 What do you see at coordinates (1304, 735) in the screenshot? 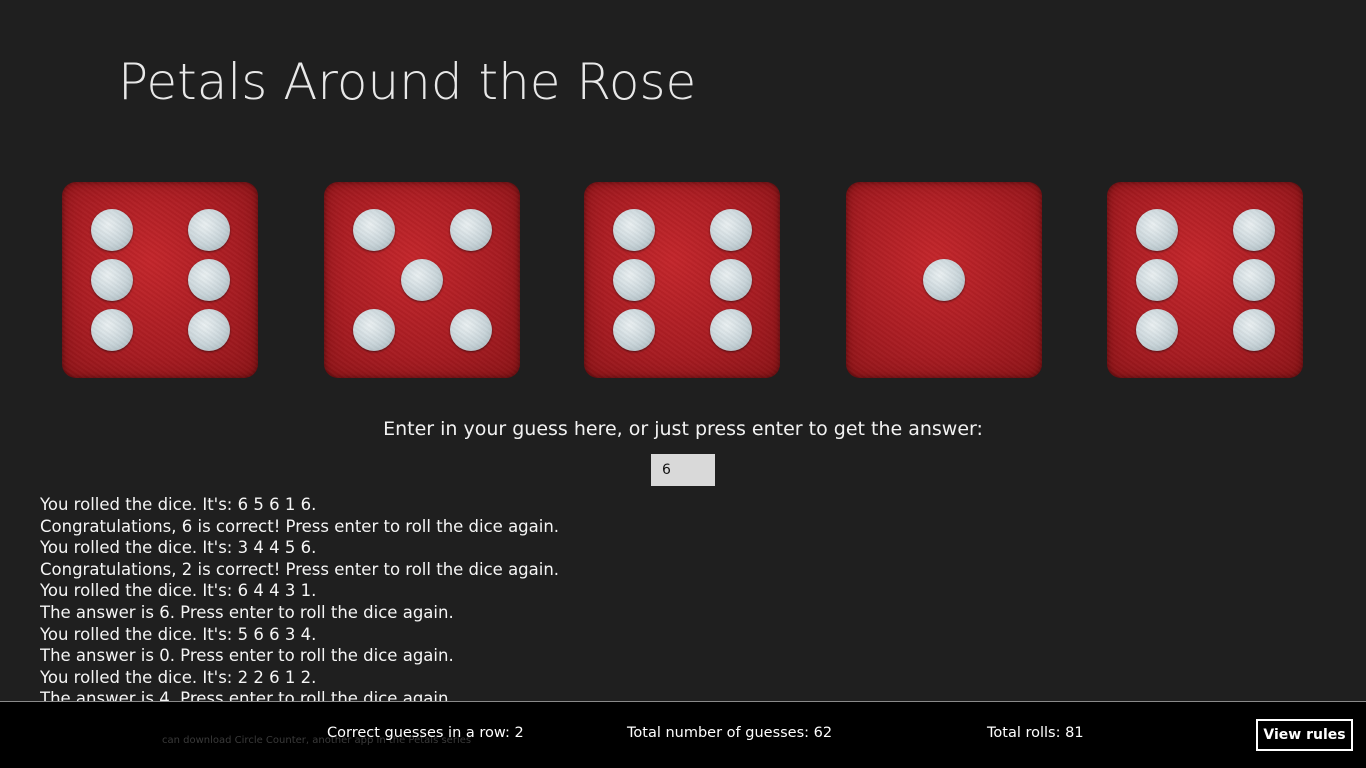
I see `view-rules-button: View rules` at bounding box center [1304, 735].